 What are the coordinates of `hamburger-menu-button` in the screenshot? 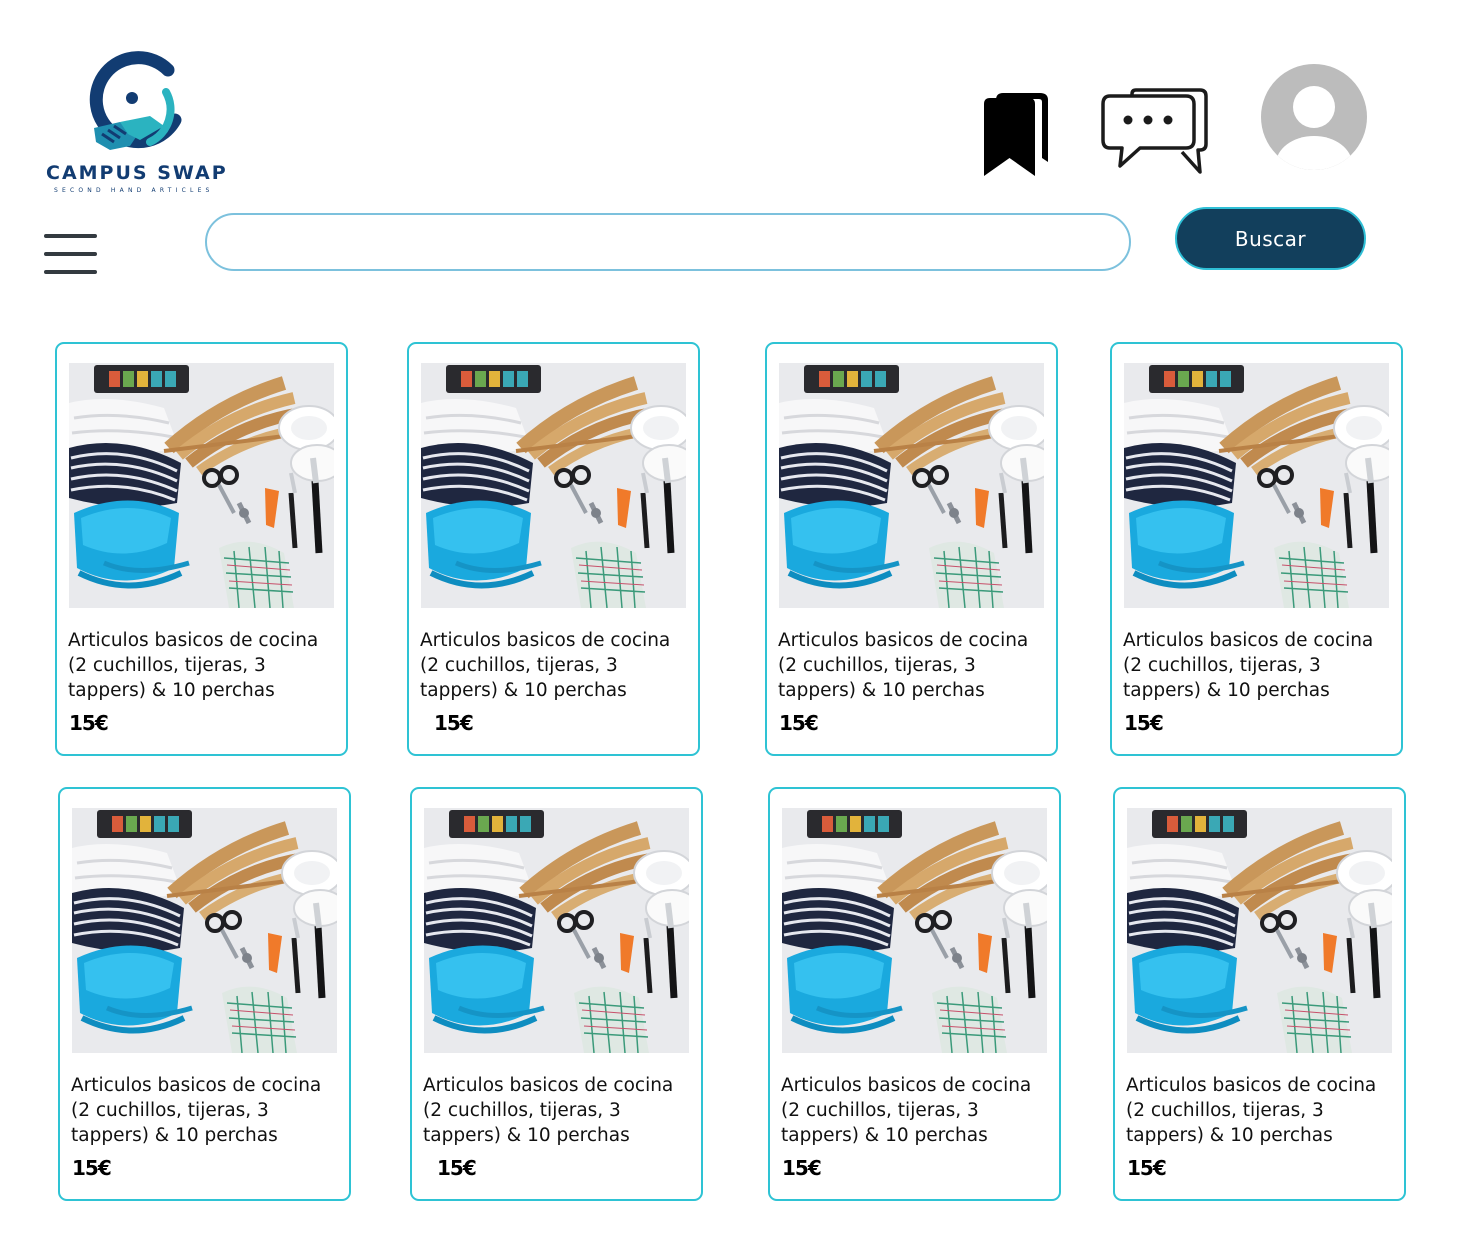 It's located at (71, 256).